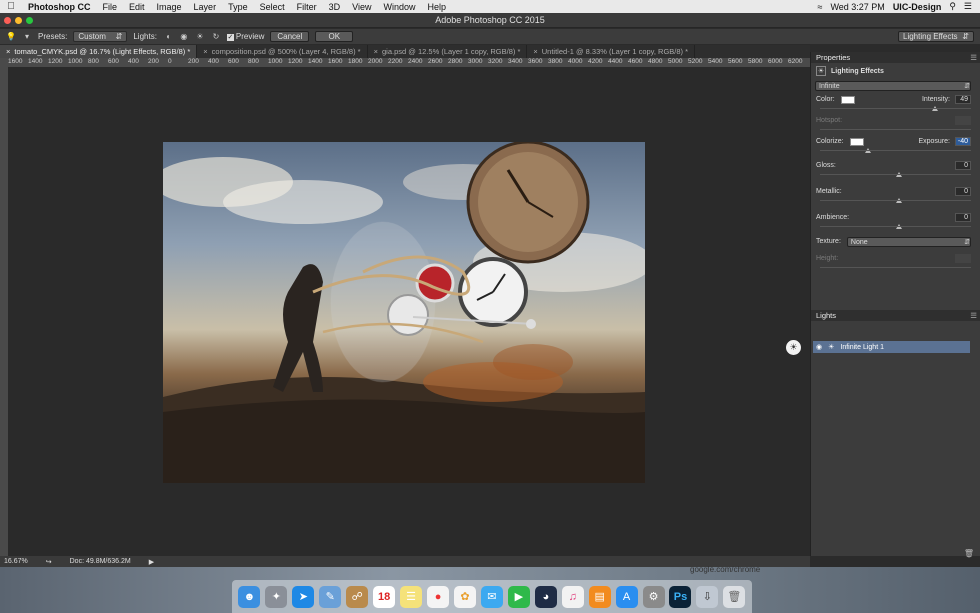 The image size is (980, 613). What do you see at coordinates (18, 20) in the screenshot?
I see `minimize-window-button` at bounding box center [18, 20].